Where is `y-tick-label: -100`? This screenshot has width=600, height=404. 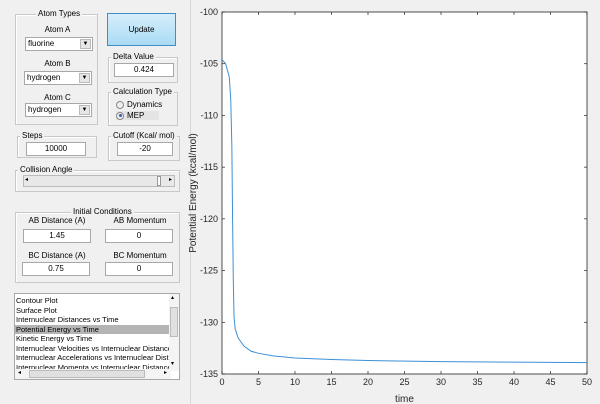
y-tick-label: -100 is located at coordinates (209, 12).